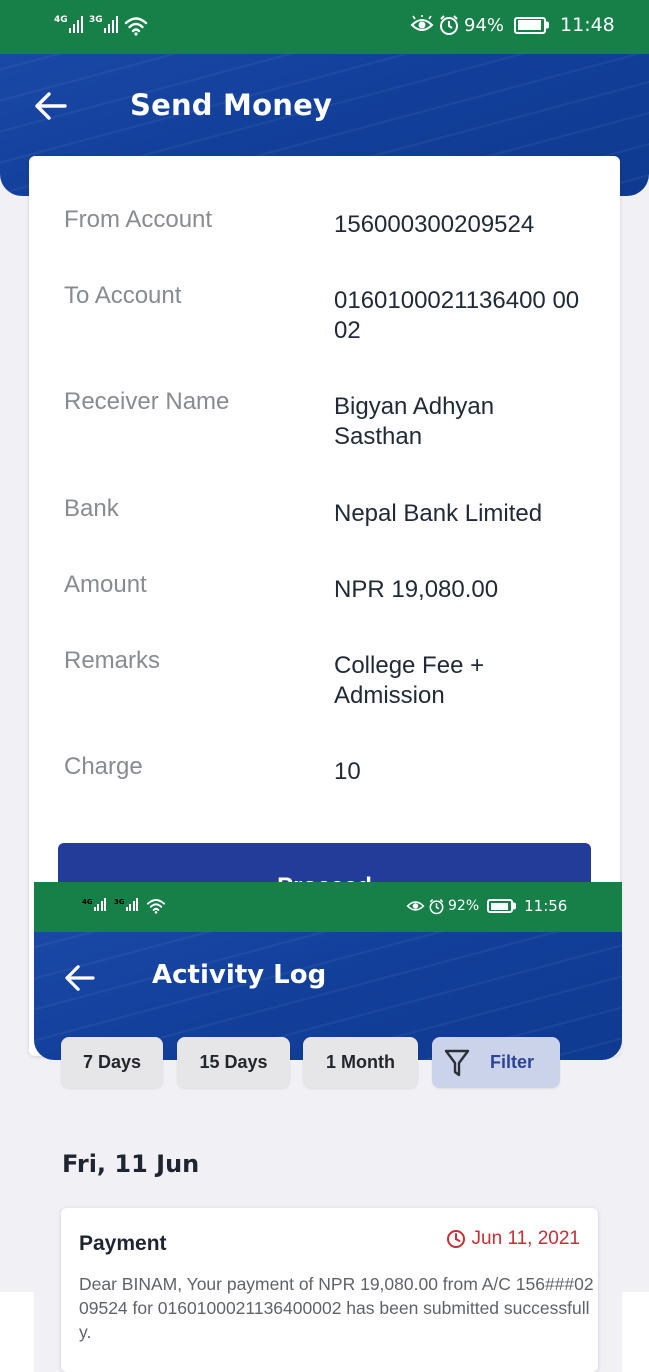 The image size is (649, 1372). Describe the element at coordinates (112, 660) in the screenshot. I see `detail-label: Remarks` at that location.